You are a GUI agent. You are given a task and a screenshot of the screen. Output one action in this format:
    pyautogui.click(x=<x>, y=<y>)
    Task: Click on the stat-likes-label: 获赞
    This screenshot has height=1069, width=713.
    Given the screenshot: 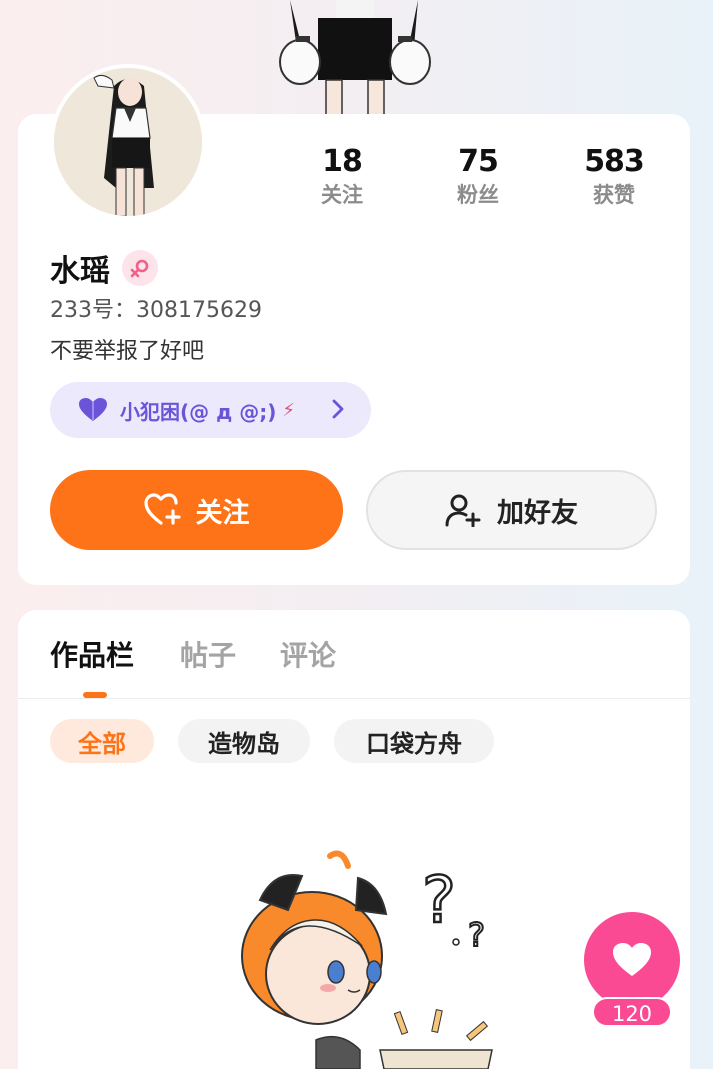 What is the action you would take?
    pyautogui.click(x=614, y=195)
    